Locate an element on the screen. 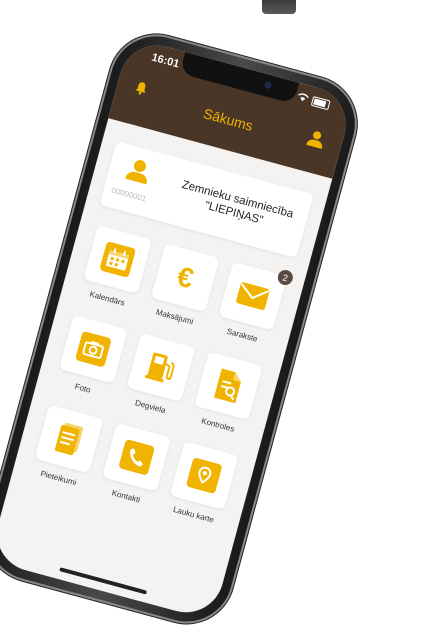  document-icon is located at coordinates (69, 439).